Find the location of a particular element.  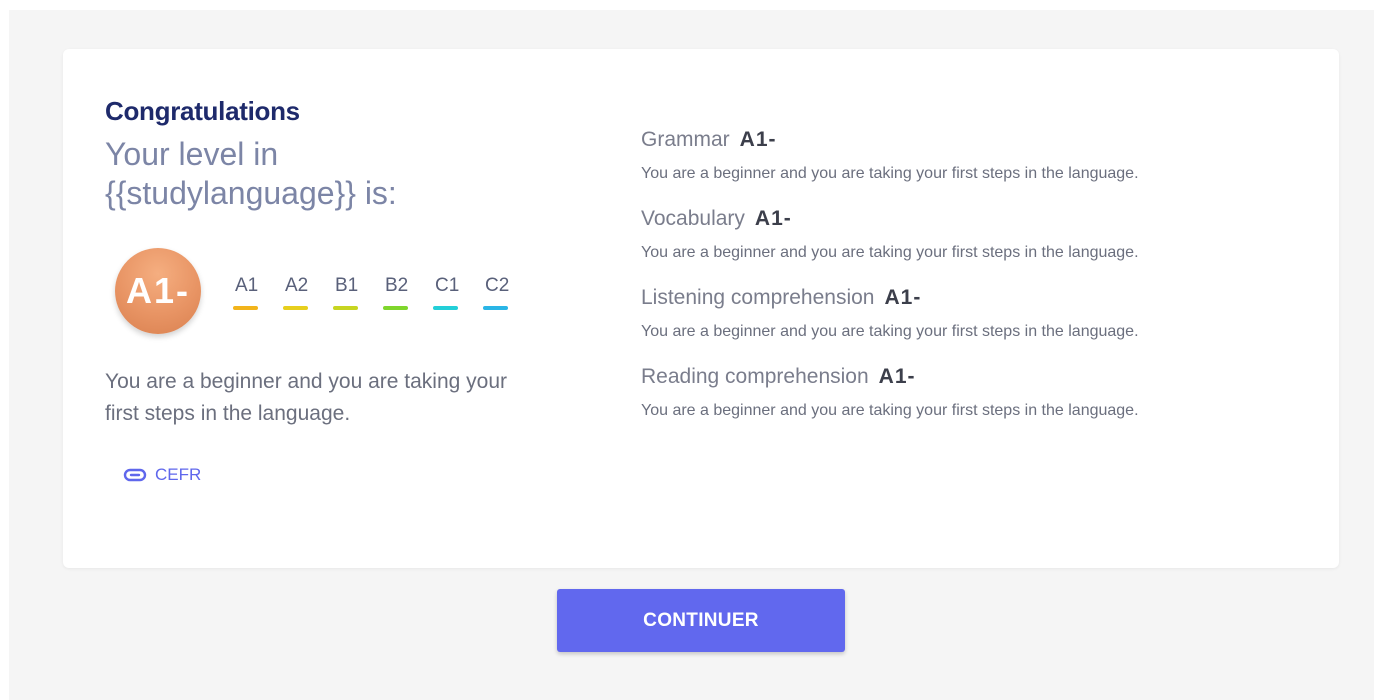

cefr-link-label: CEFR is located at coordinates (178, 474).